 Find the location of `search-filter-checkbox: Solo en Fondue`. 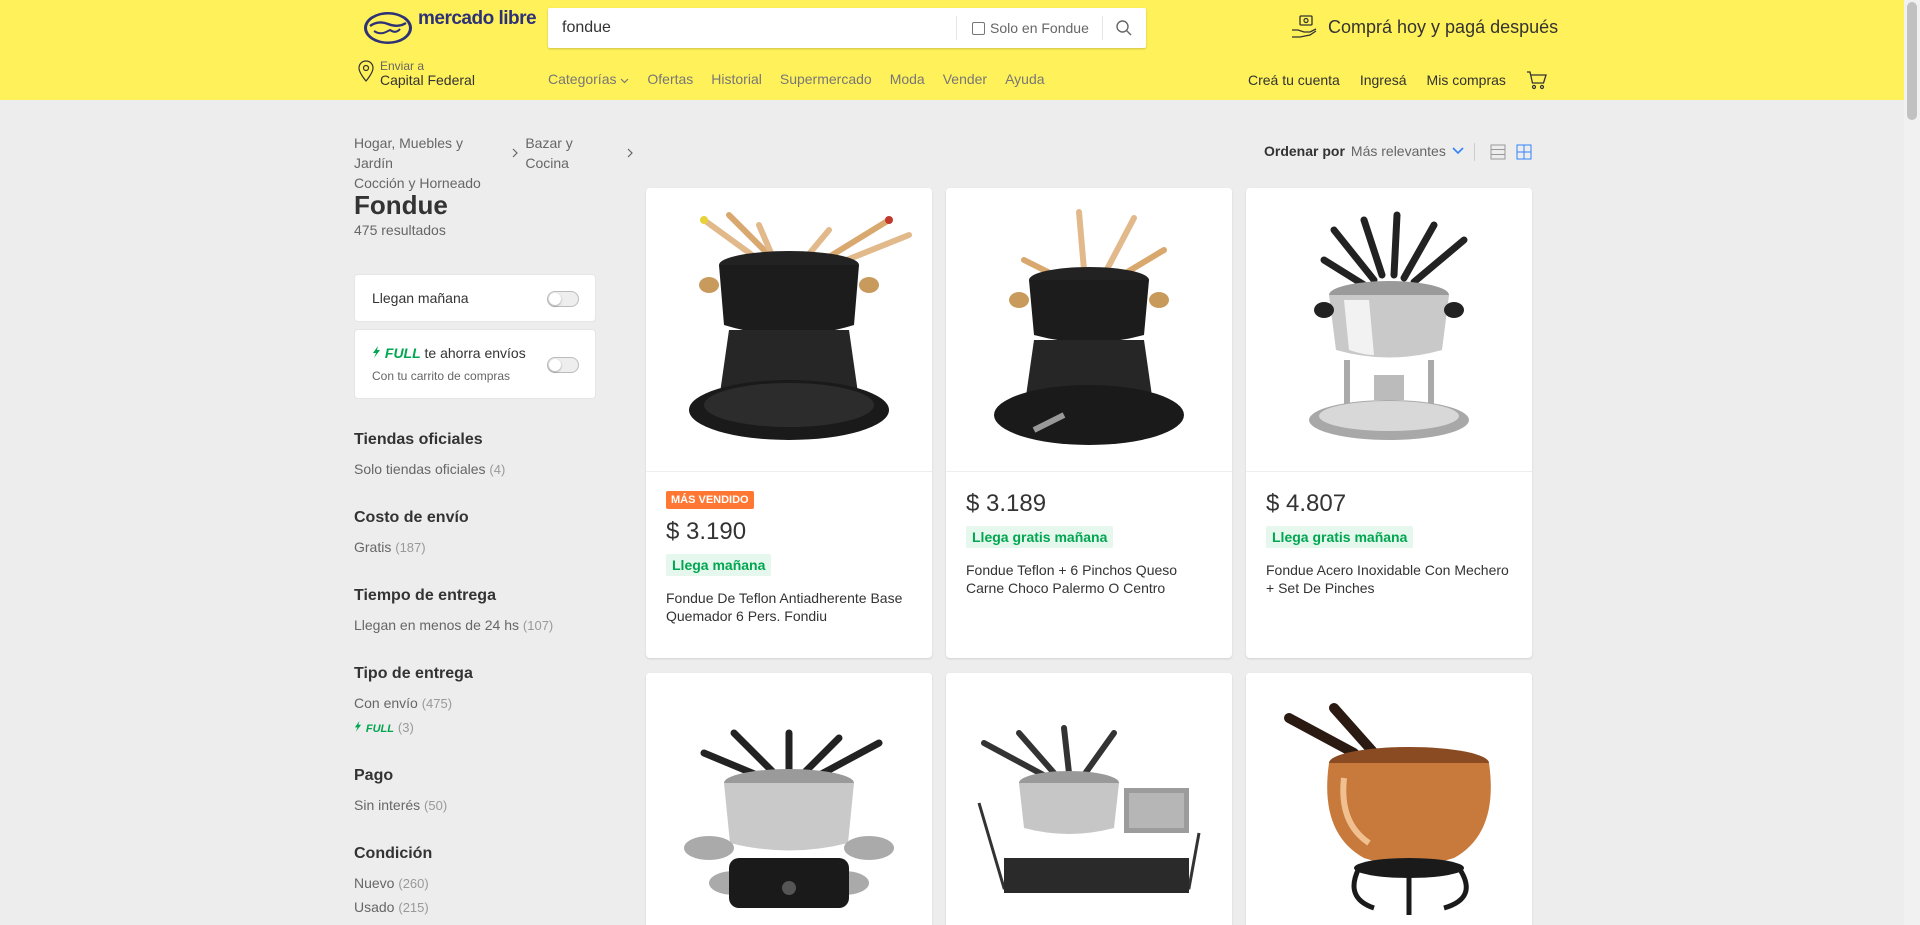

search-filter-checkbox: Solo en Fondue is located at coordinates (1030, 28).